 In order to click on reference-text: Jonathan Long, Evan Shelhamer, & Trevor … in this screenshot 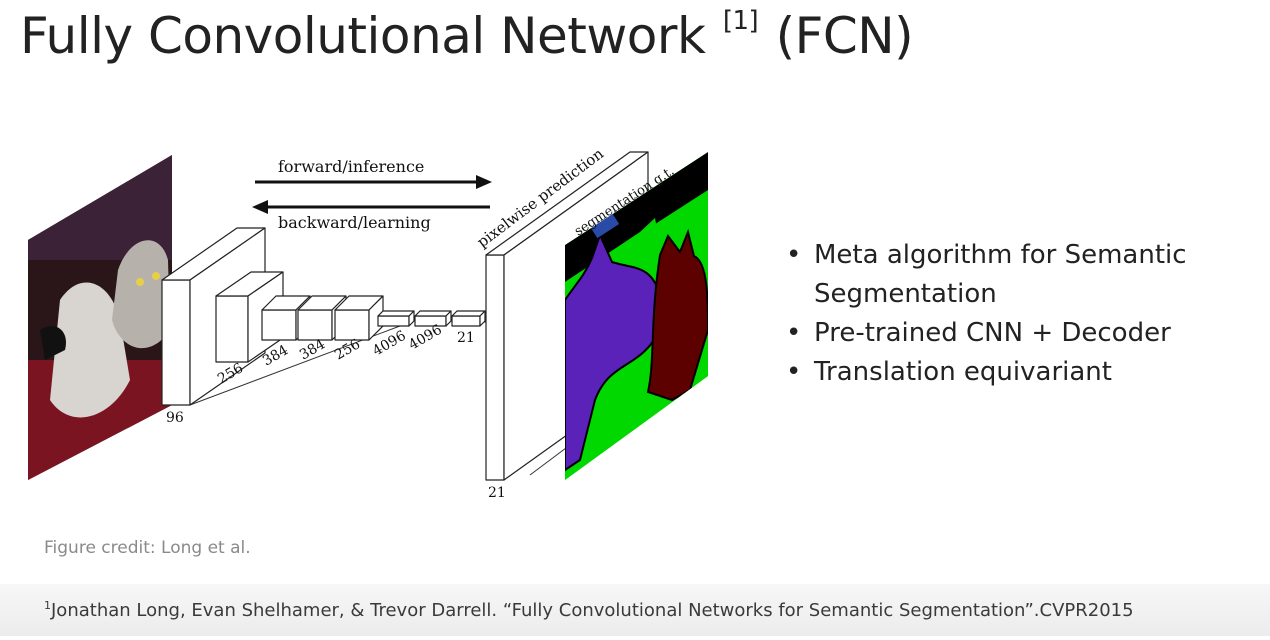, I will do `click(592, 610)`.